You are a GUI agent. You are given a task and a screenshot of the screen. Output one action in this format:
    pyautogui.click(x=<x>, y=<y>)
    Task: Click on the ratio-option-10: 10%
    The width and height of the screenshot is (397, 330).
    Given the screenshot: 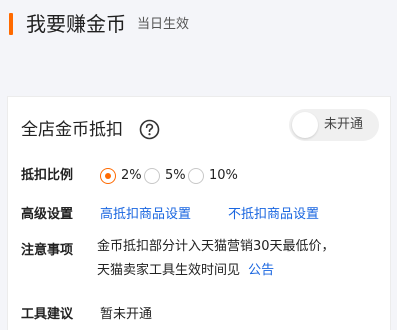 What is the action you would take?
    pyautogui.click(x=213, y=176)
    